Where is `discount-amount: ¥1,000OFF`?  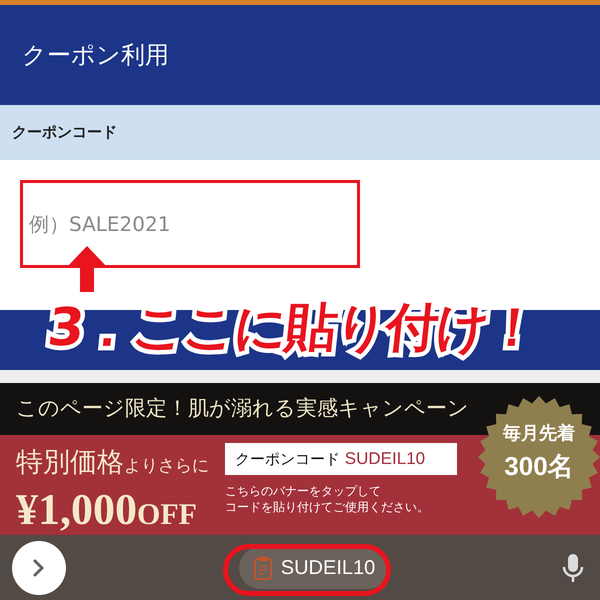
discount-amount: ¥1,000OFF is located at coordinates (107, 510).